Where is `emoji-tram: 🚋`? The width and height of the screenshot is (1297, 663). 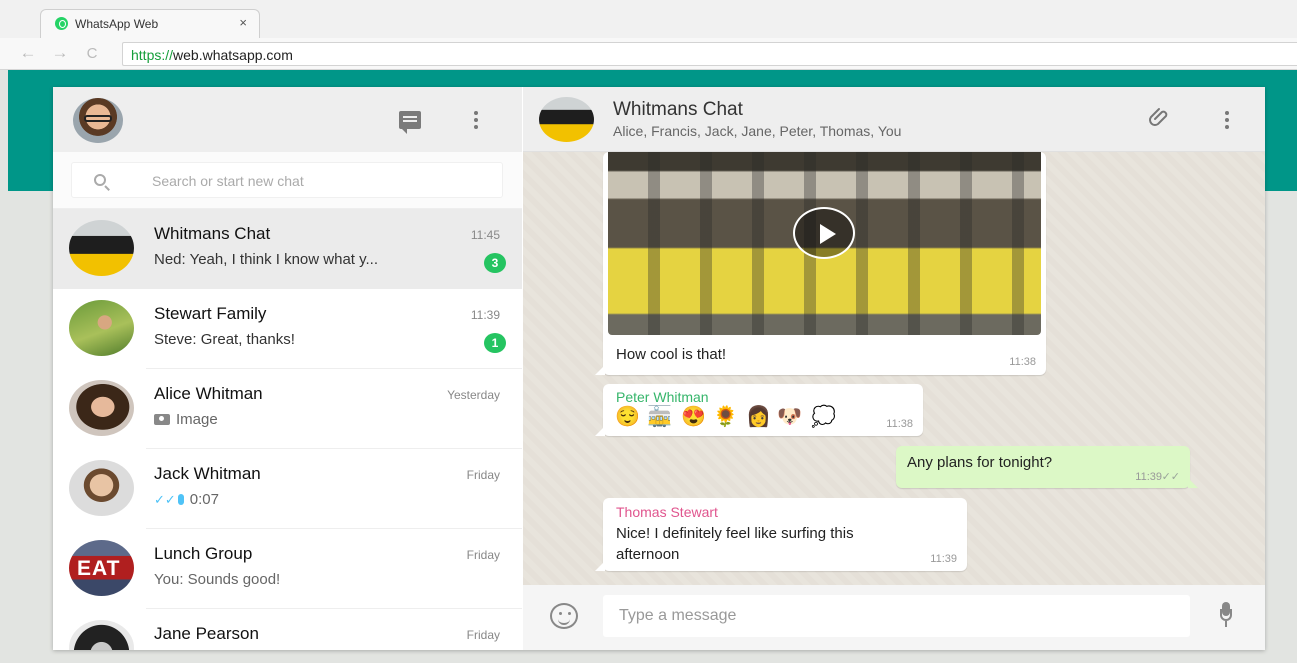 emoji-tram: 🚋 is located at coordinates (659, 417).